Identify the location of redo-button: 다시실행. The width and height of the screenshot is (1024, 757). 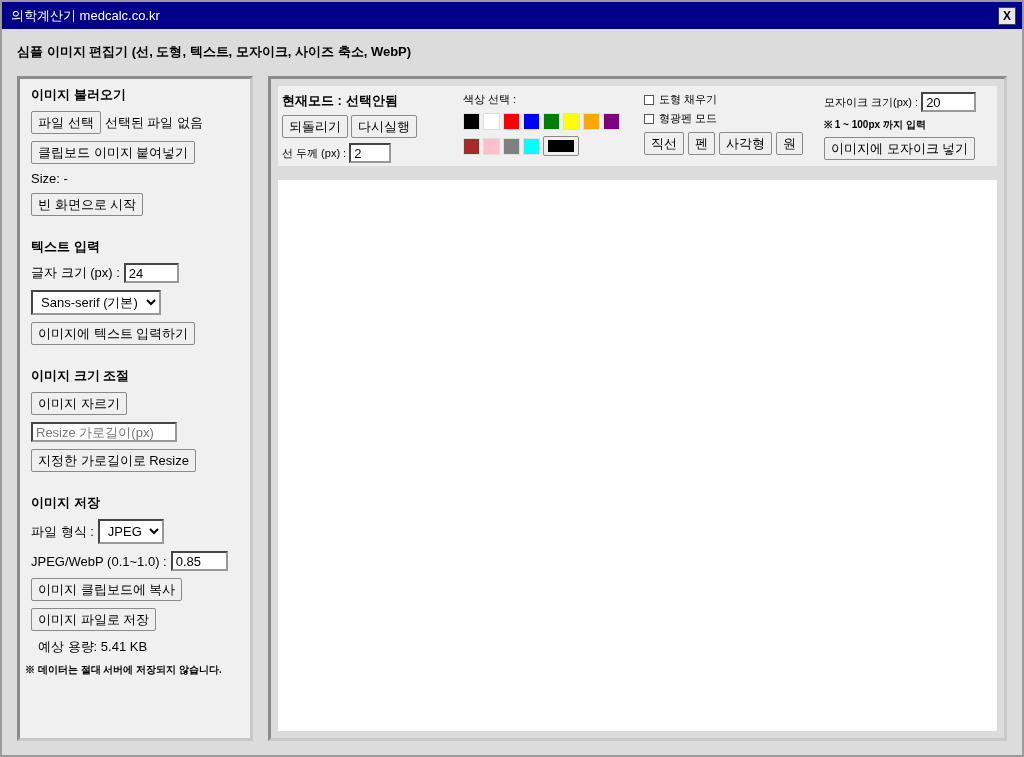
(384, 126).